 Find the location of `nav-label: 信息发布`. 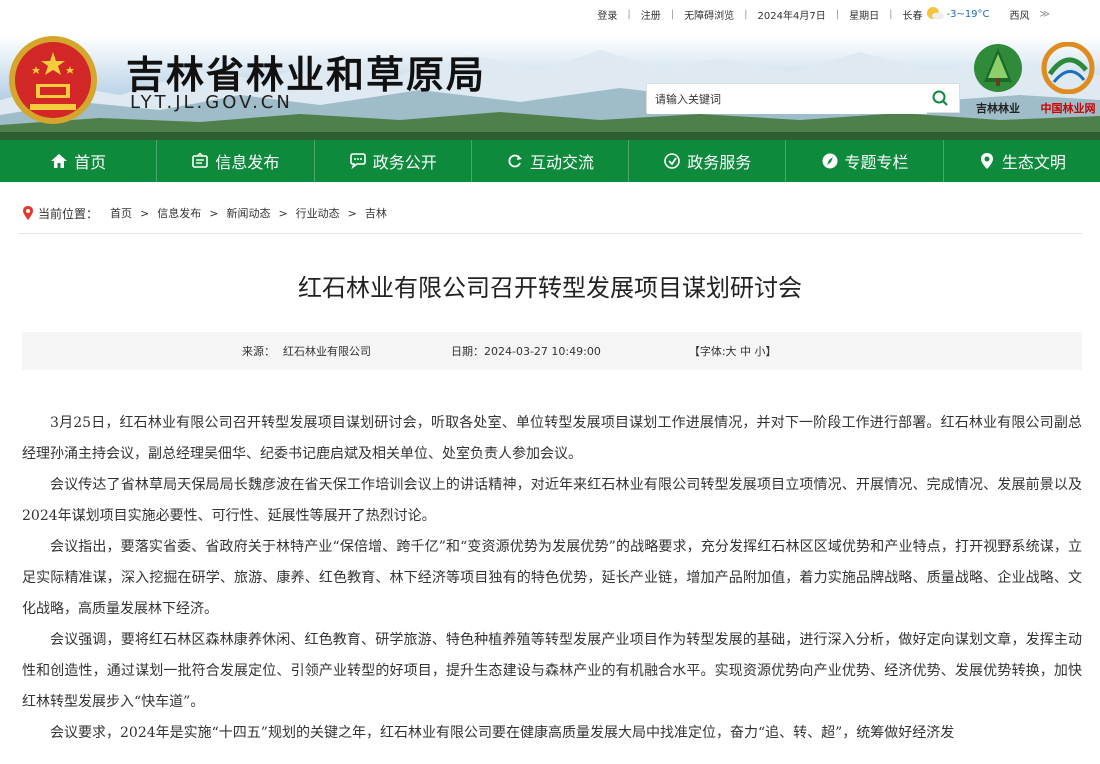

nav-label: 信息发布 is located at coordinates (247, 162).